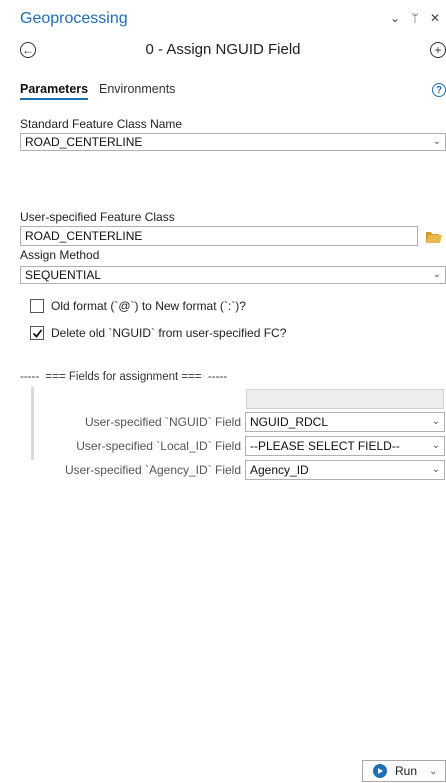 The image size is (446, 783). I want to click on options-chevron-icon: ⌄, so click(397, 18).